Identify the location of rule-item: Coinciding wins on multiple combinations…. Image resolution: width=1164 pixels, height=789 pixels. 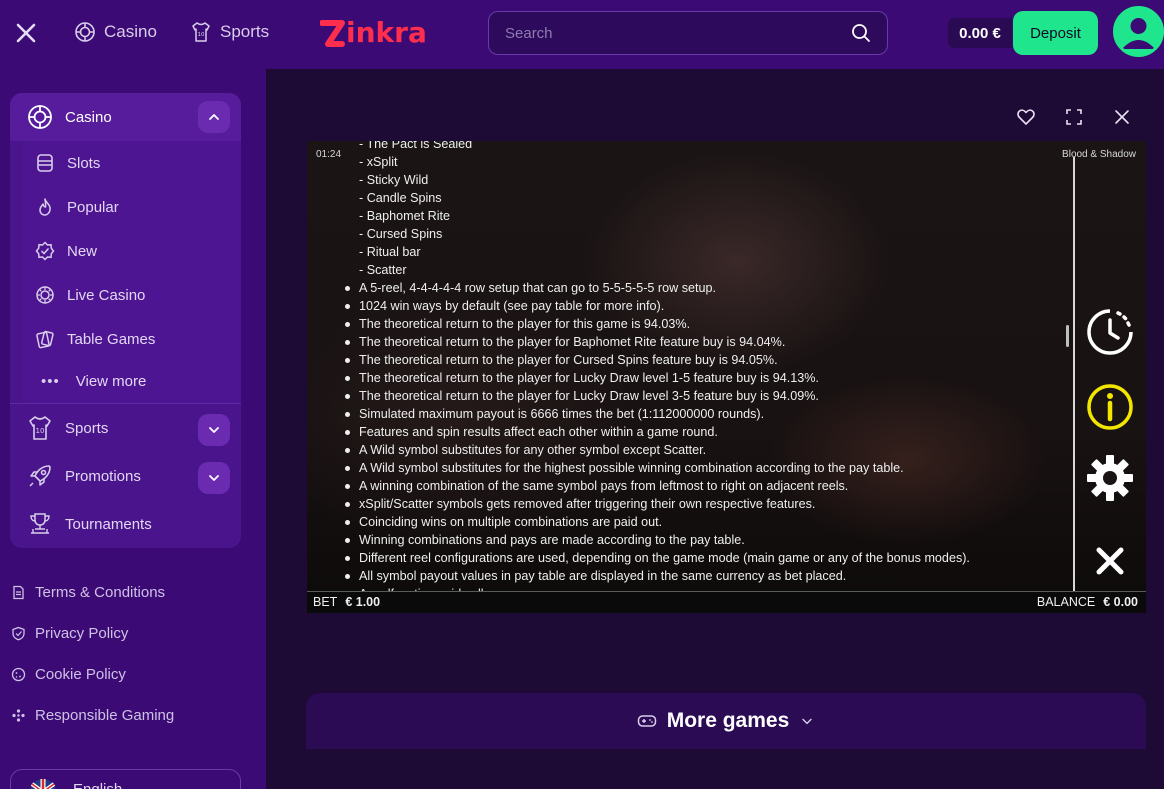
(705, 522).